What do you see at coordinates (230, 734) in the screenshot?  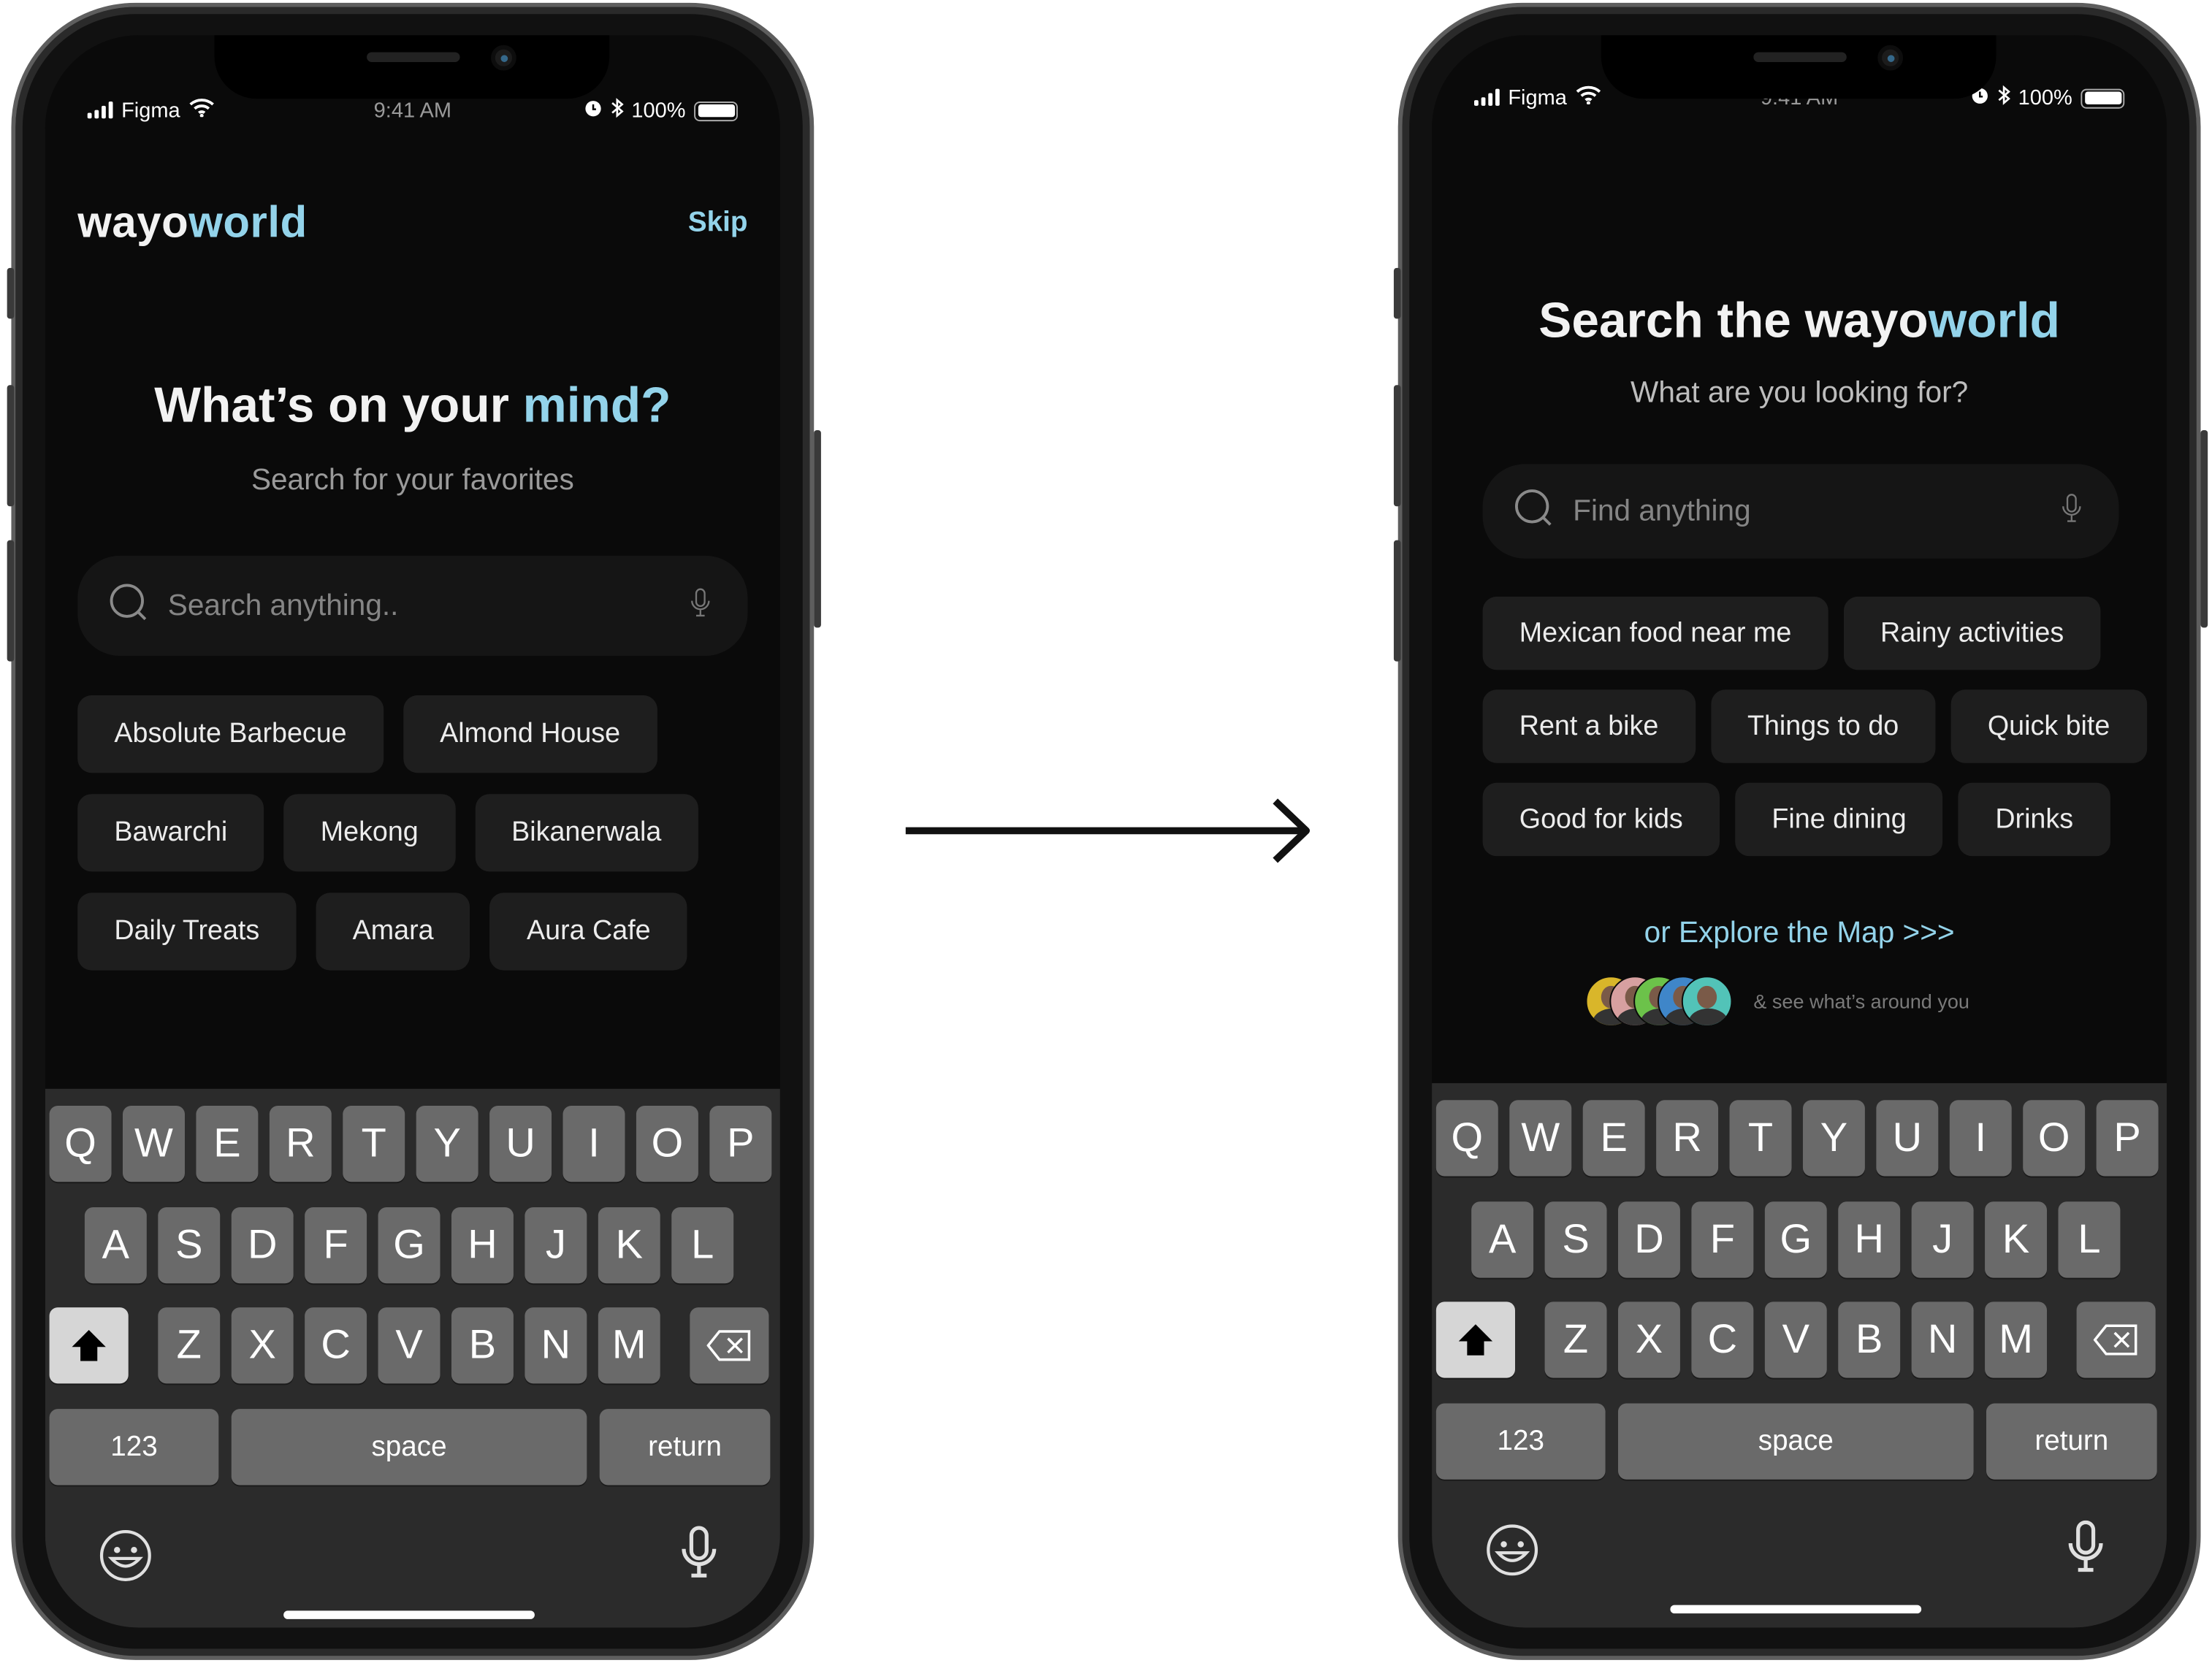 I see `suggestion-chip: Absolute Barbecue` at bounding box center [230, 734].